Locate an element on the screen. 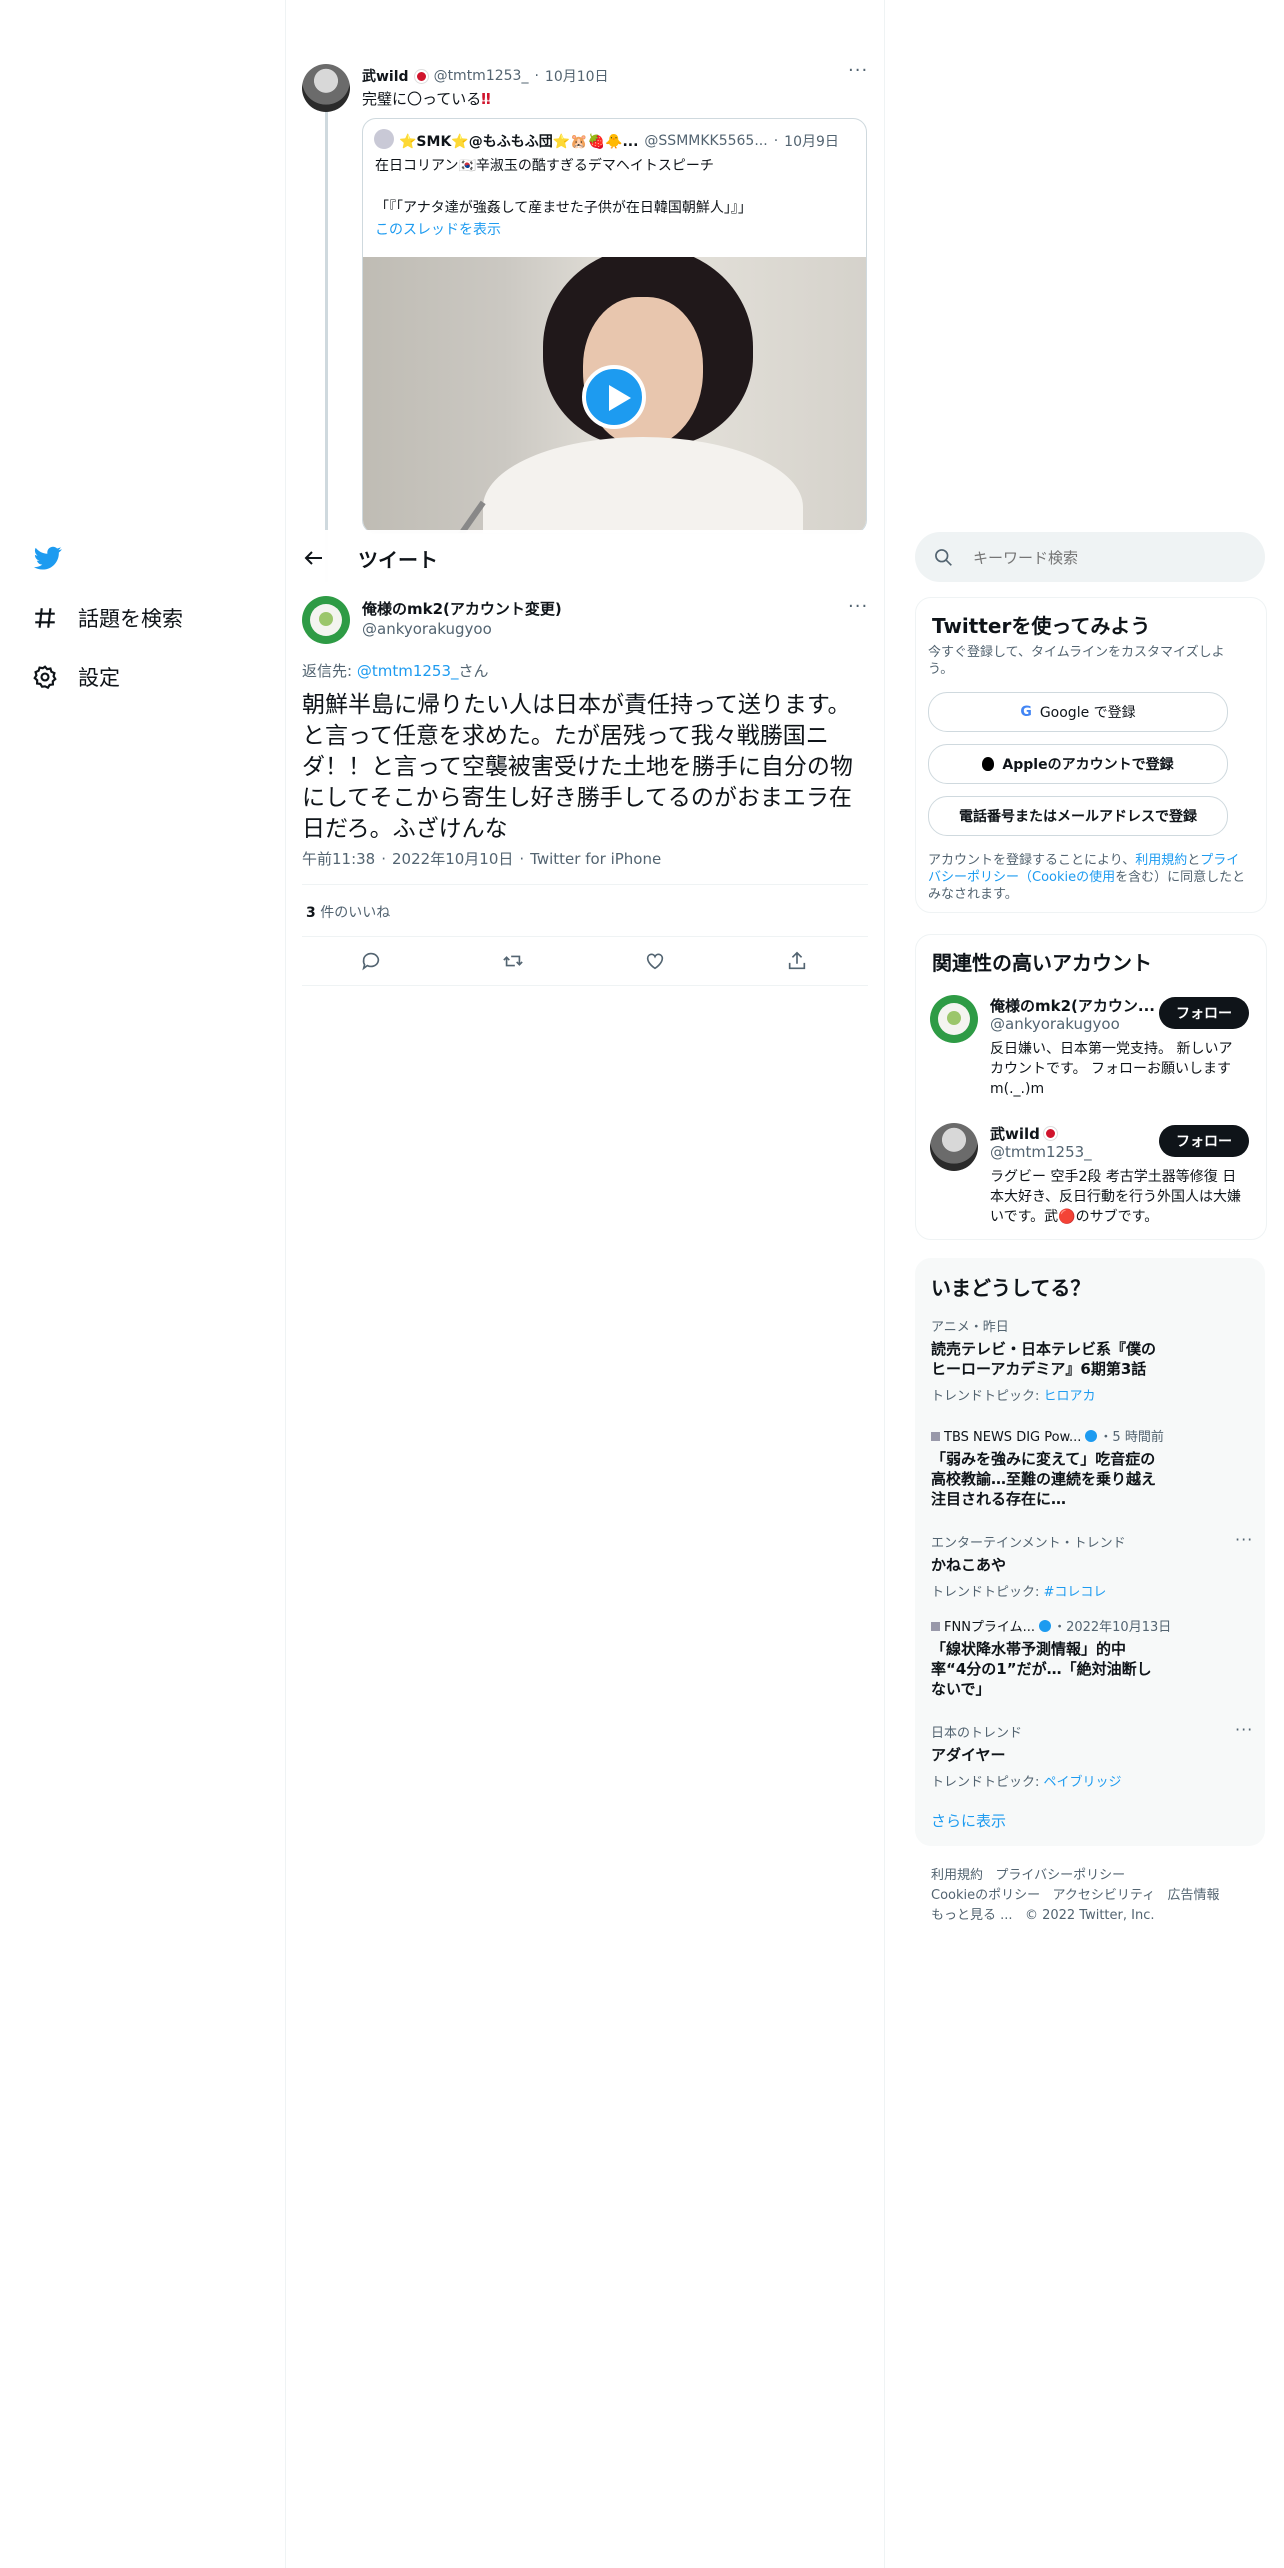 This screenshot has height=2568, width=1284. page-title: ツイート is located at coordinates (398, 560).